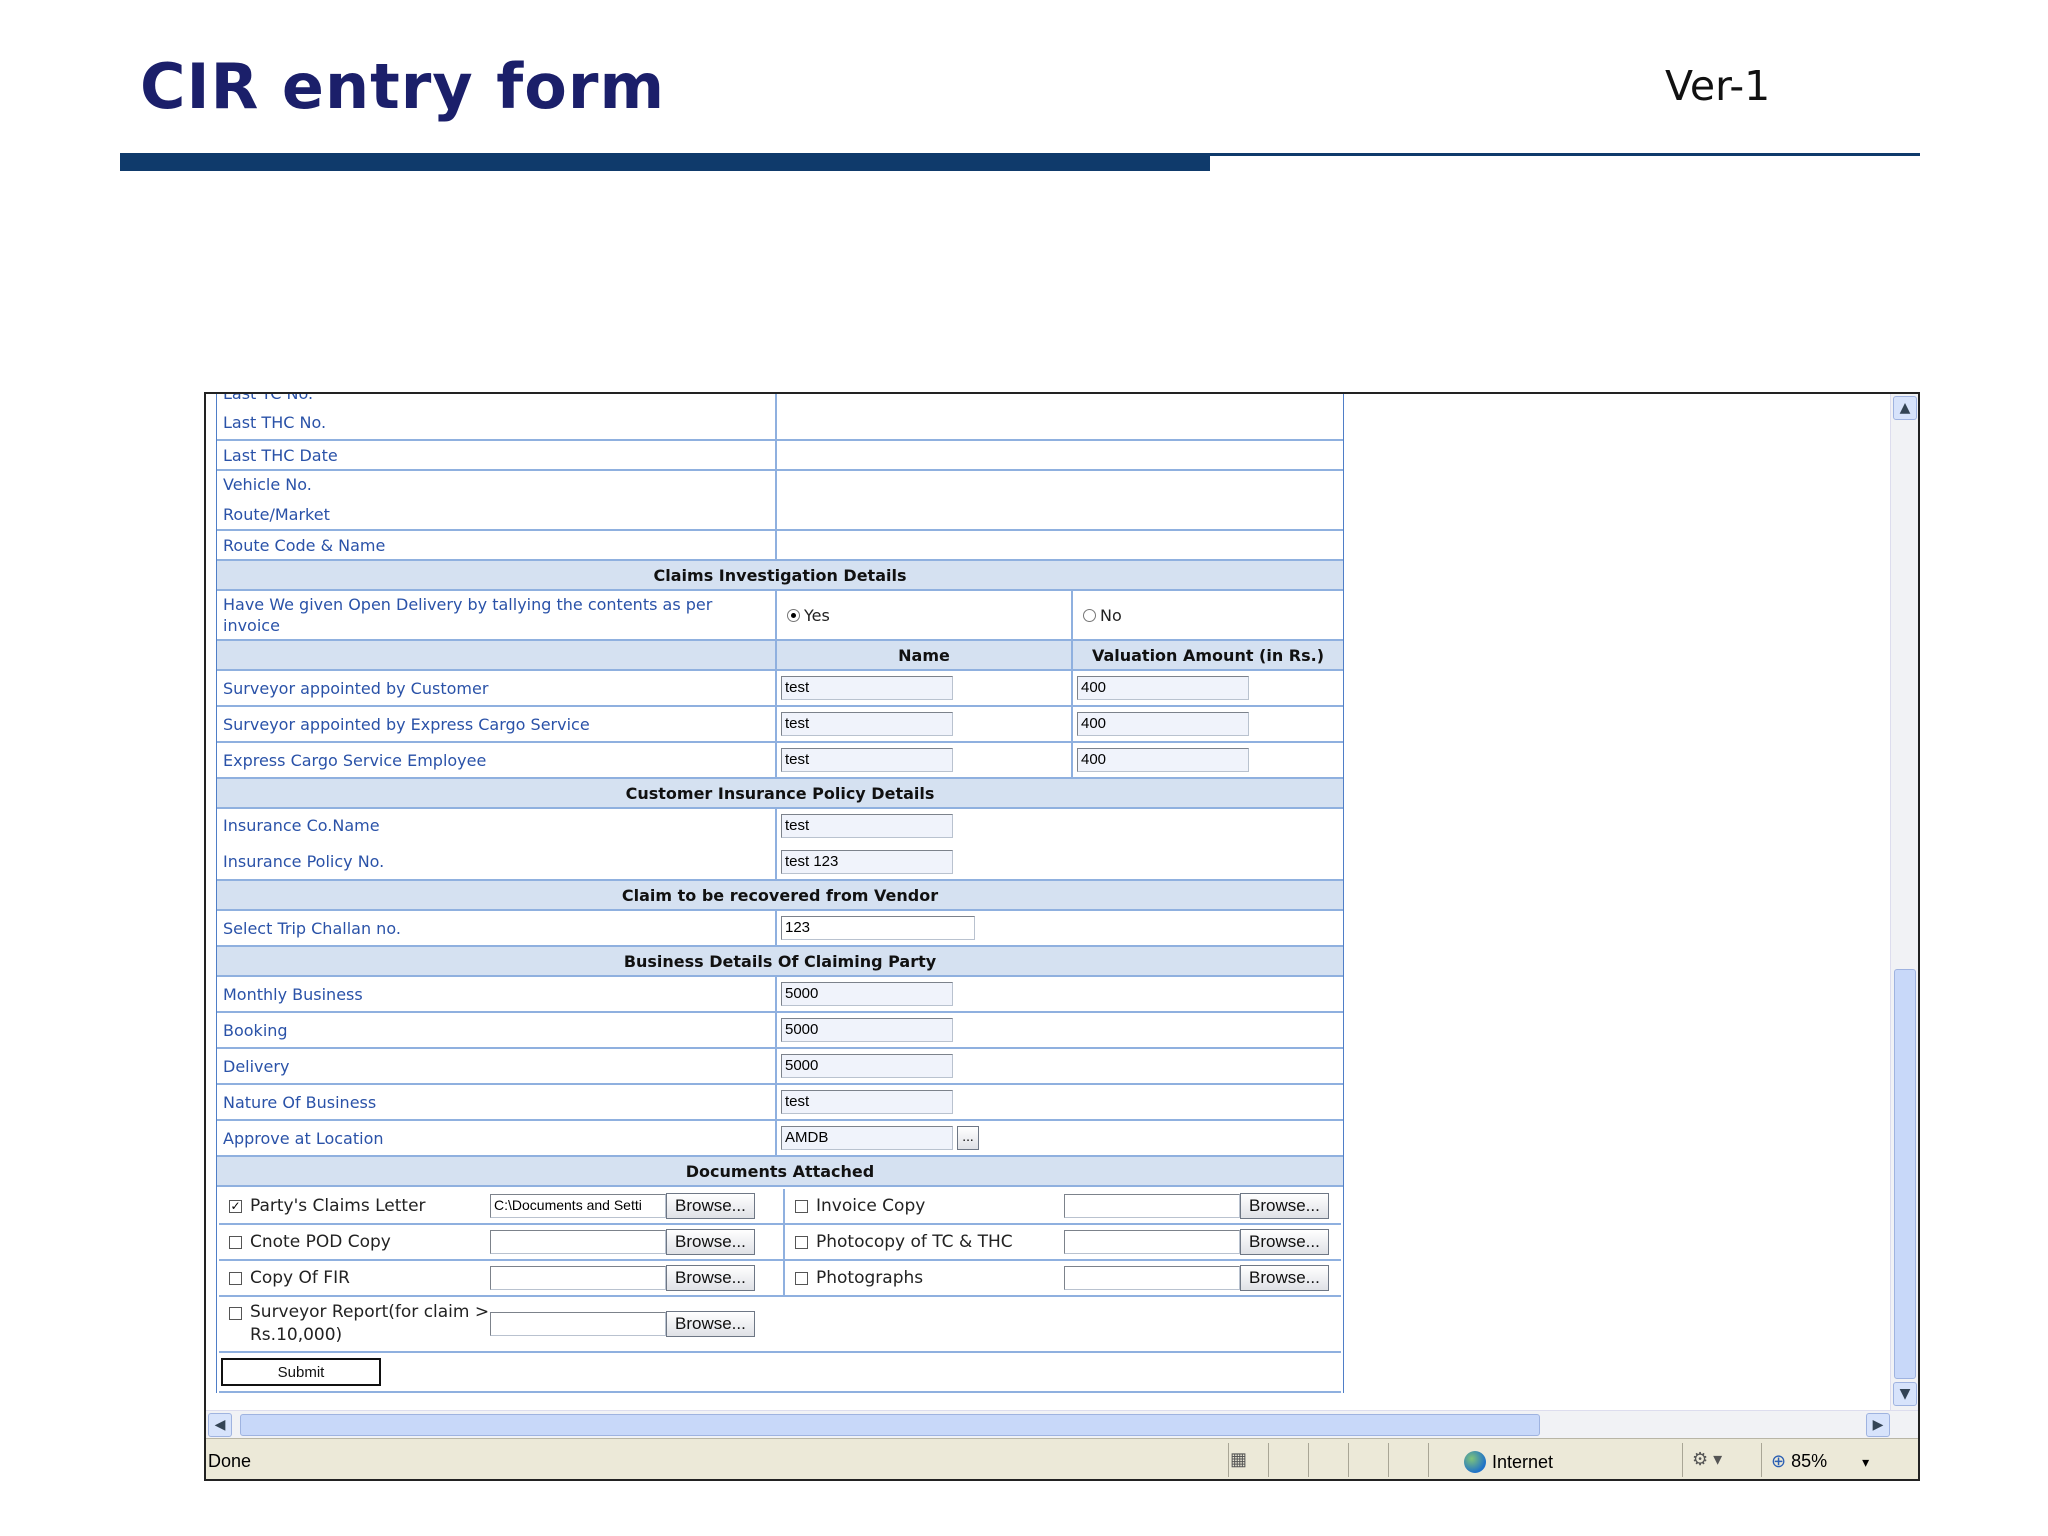 This screenshot has height=1536, width=2048. I want to click on doc-label: Surveyor Report(for claim > Rs.10,000), so click(370, 1323).